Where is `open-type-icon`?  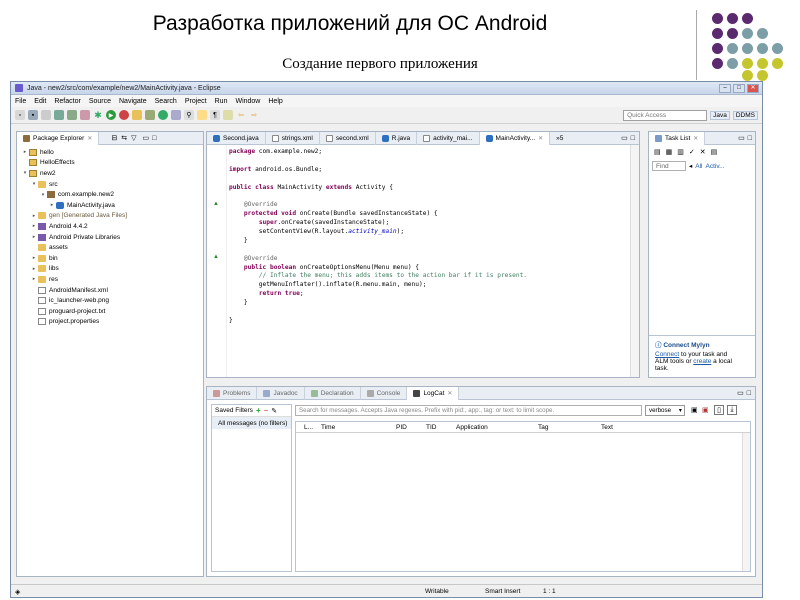 open-type-icon is located at coordinates (176, 115).